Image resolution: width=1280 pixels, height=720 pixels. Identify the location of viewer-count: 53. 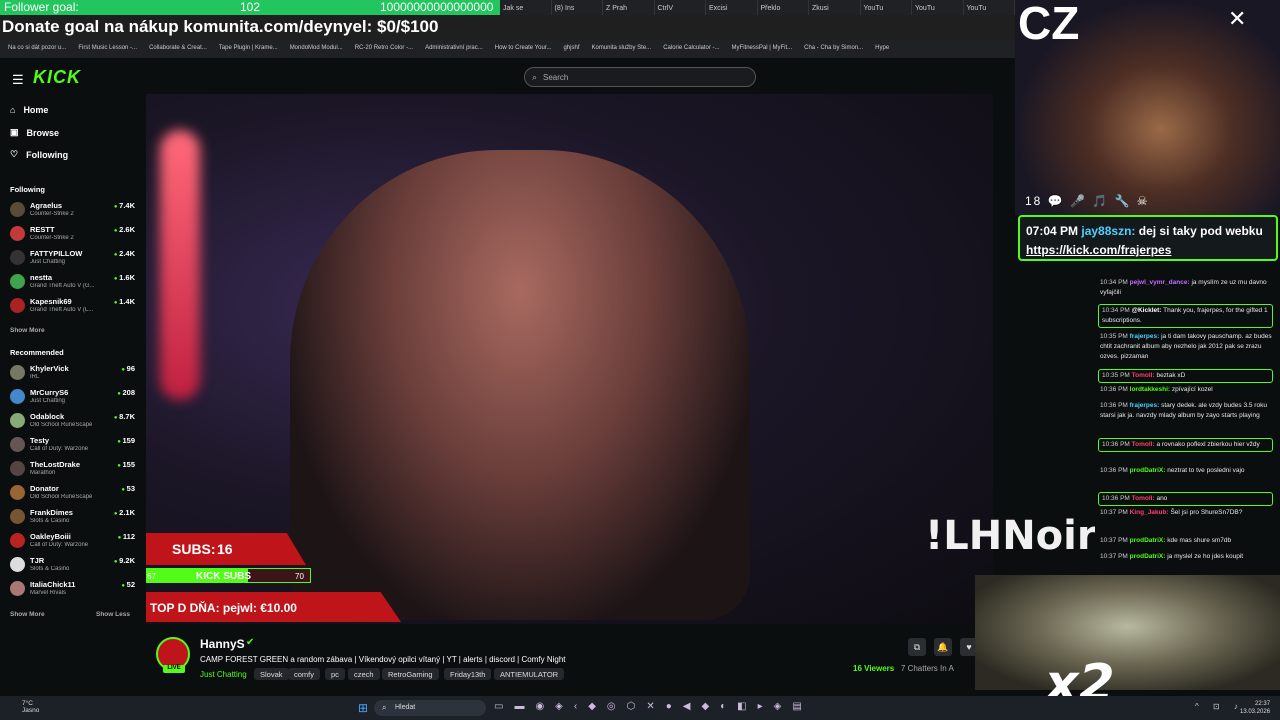
(128, 488).